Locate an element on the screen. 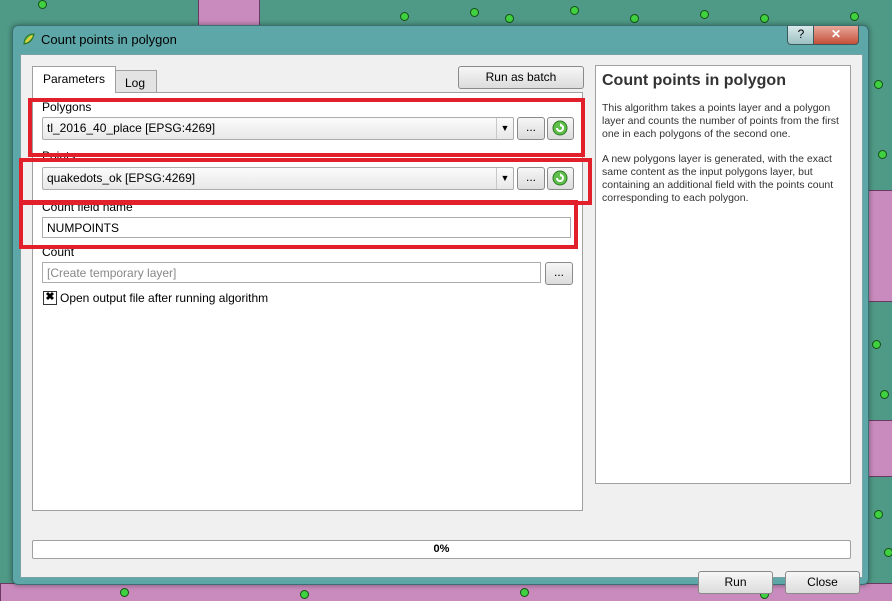 This screenshot has height=601, width=892. highlight-box-polygons is located at coordinates (306, 127).